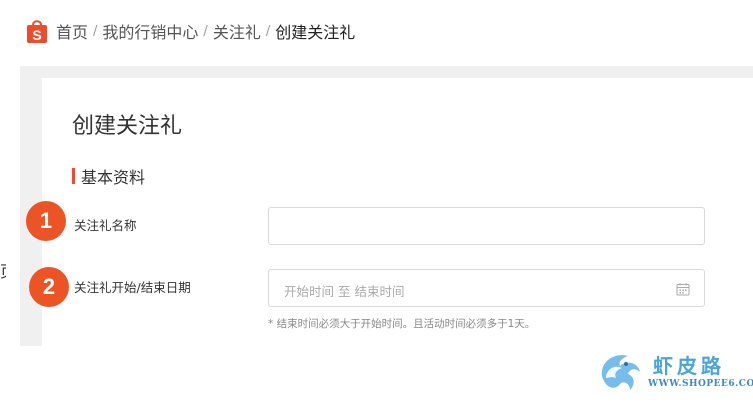 This screenshot has height=411, width=753. What do you see at coordinates (689, 366) in the screenshot?
I see `watermark-text-cn: 虾皮路` at bounding box center [689, 366].